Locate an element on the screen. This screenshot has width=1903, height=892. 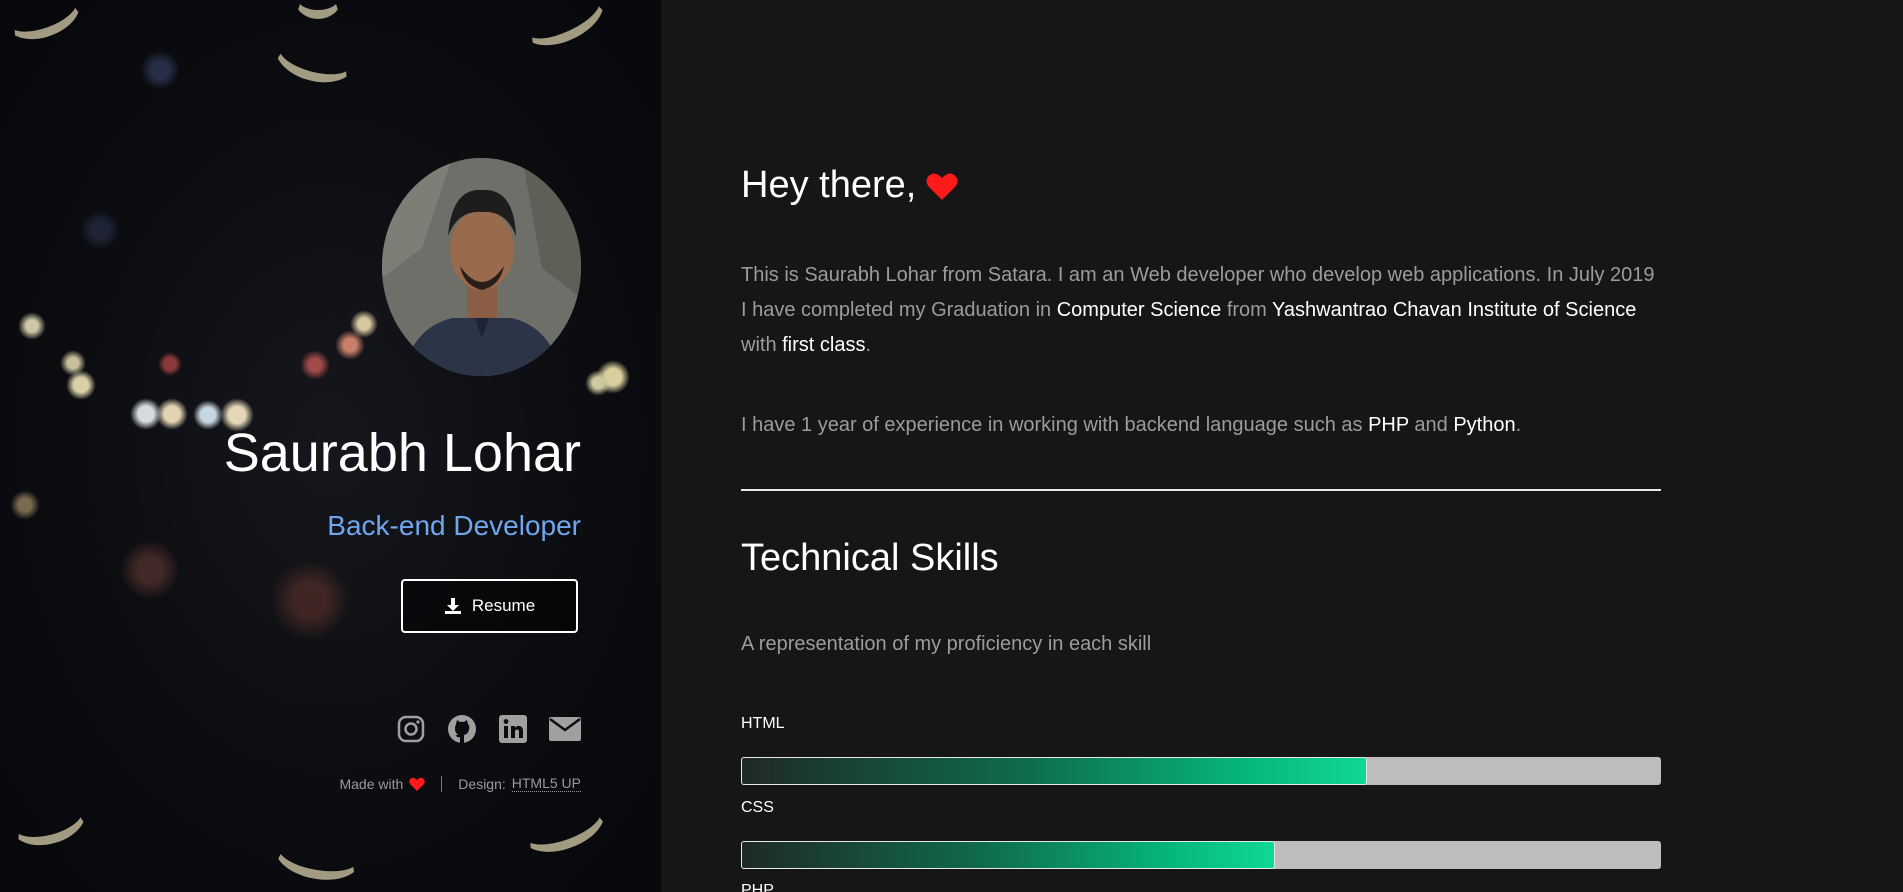
download-icon is located at coordinates (453, 606).